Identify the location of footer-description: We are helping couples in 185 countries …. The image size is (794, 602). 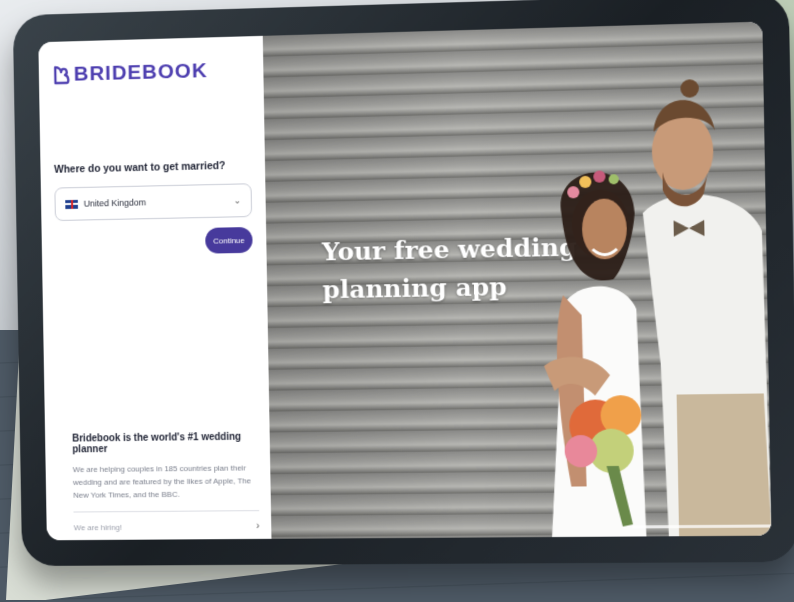
(162, 481).